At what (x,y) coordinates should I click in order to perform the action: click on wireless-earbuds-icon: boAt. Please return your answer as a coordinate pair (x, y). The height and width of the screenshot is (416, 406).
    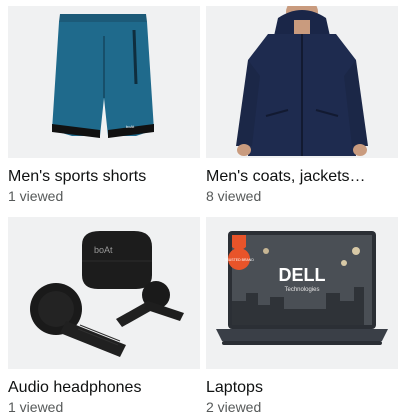
    Looking at the image, I should click on (107, 294).